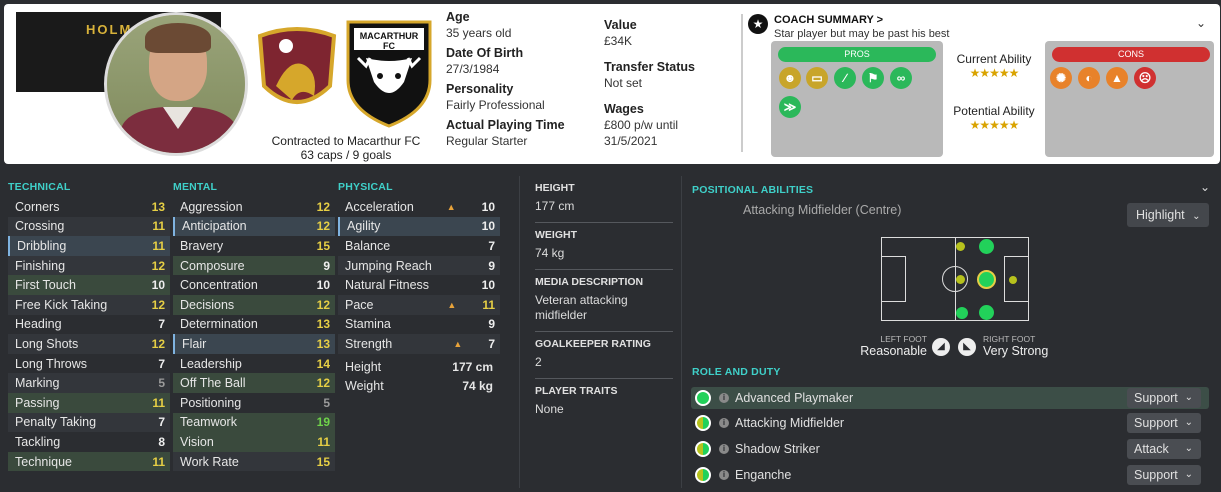 Image resolution: width=1221 pixels, height=492 pixels. What do you see at coordinates (641, 125) in the screenshot?
I see `wages-value: £800 p/w until` at bounding box center [641, 125].